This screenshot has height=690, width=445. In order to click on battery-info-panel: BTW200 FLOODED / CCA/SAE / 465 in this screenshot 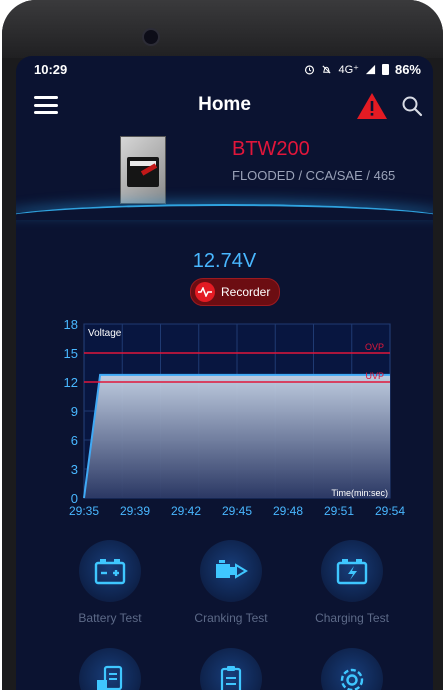, I will do `click(224, 172)`.